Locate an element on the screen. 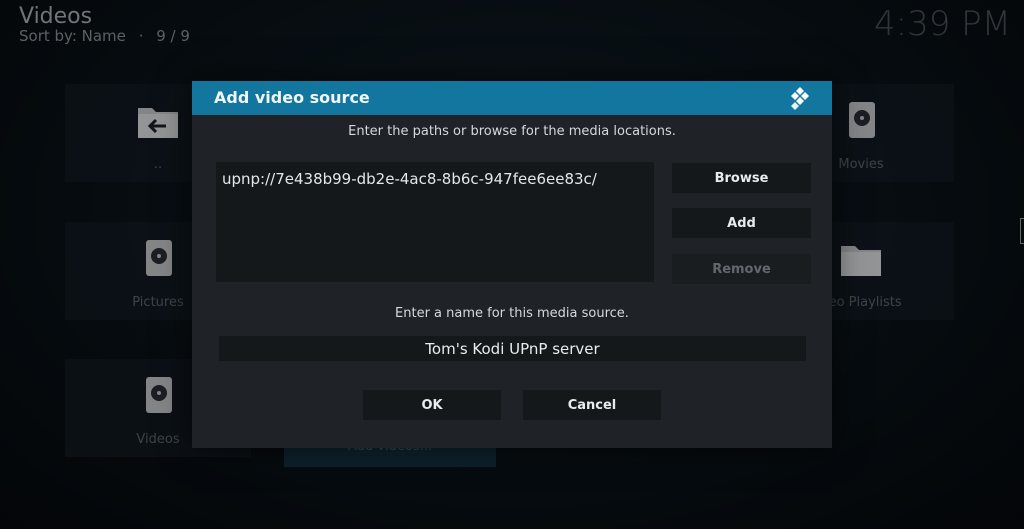  name-prompt: Enter a name for this media source. is located at coordinates (512, 313).